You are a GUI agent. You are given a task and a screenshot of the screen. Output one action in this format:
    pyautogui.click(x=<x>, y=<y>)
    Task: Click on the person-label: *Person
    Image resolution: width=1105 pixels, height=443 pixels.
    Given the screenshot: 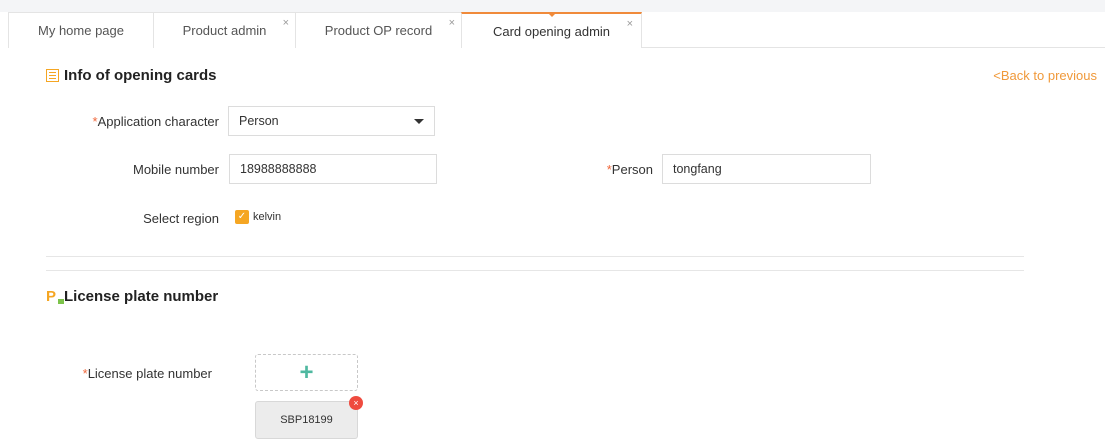 What is the action you would take?
    pyautogui.click(x=606, y=169)
    